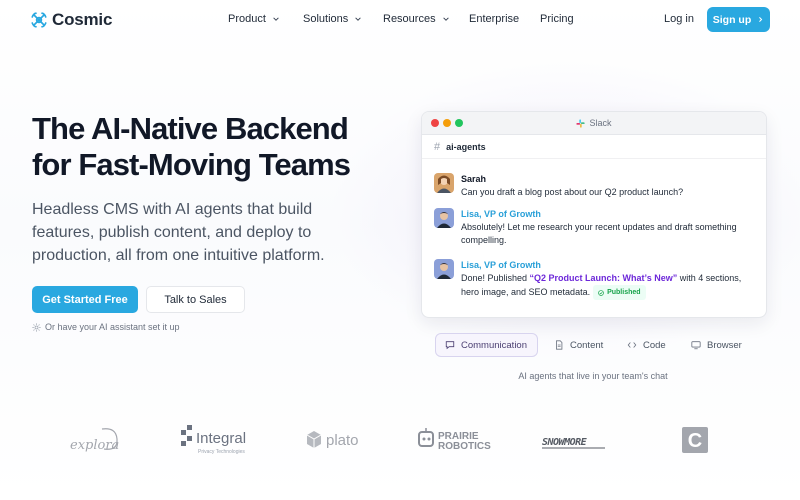 The width and height of the screenshot is (800, 500). Describe the element at coordinates (587, 345) in the screenshot. I see `tab-content-label: Content` at that location.